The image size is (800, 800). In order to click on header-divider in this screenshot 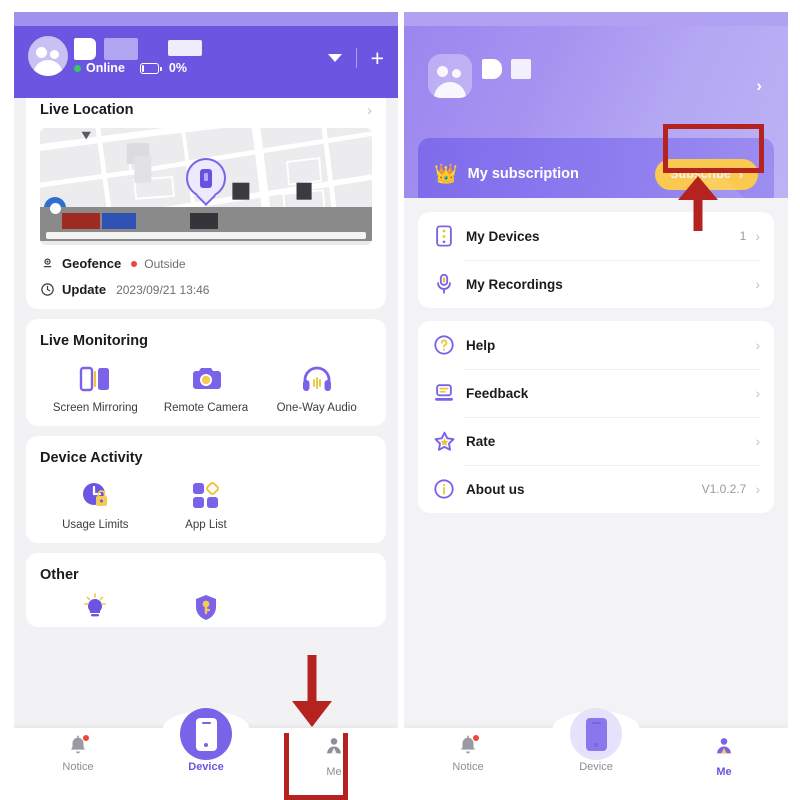, I will do `click(356, 58)`.